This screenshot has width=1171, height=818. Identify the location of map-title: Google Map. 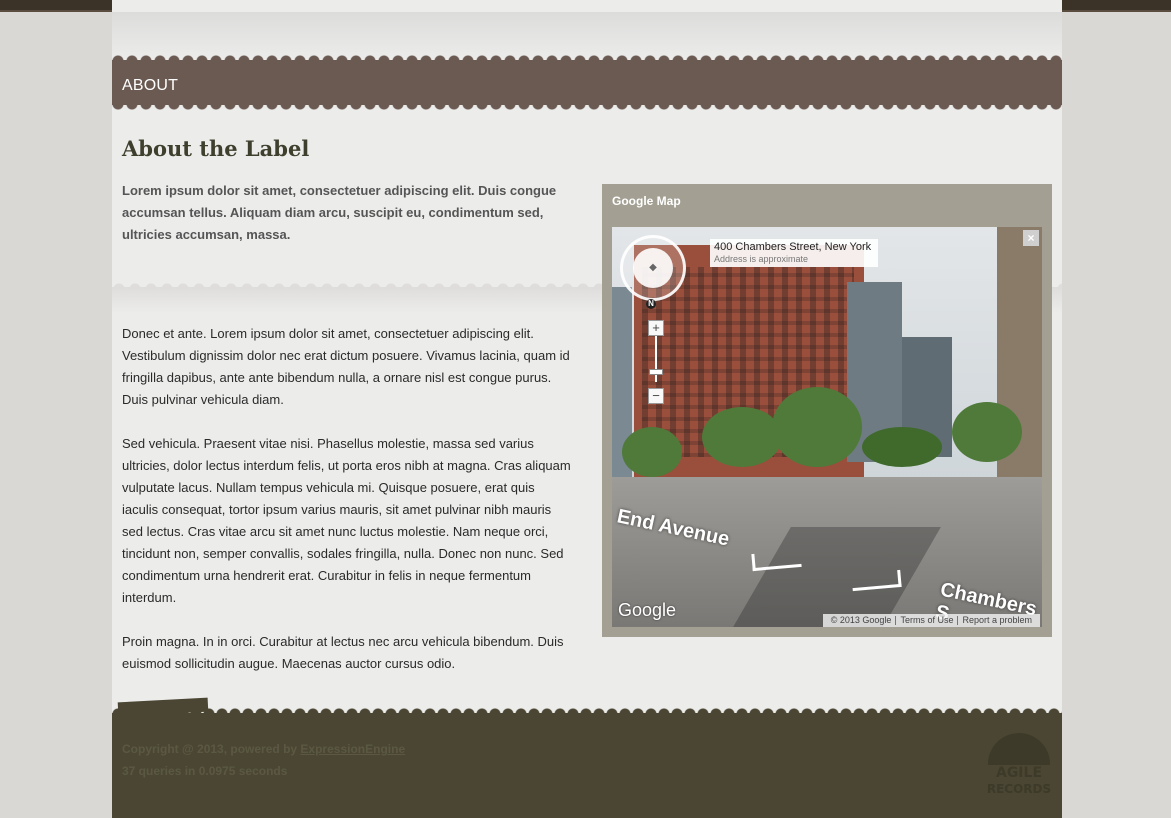
(646, 201).